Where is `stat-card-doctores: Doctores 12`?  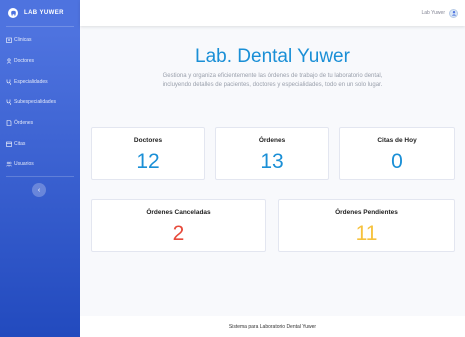 stat-card-doctores: Doctores 12 is located at coordinates (148, 153).